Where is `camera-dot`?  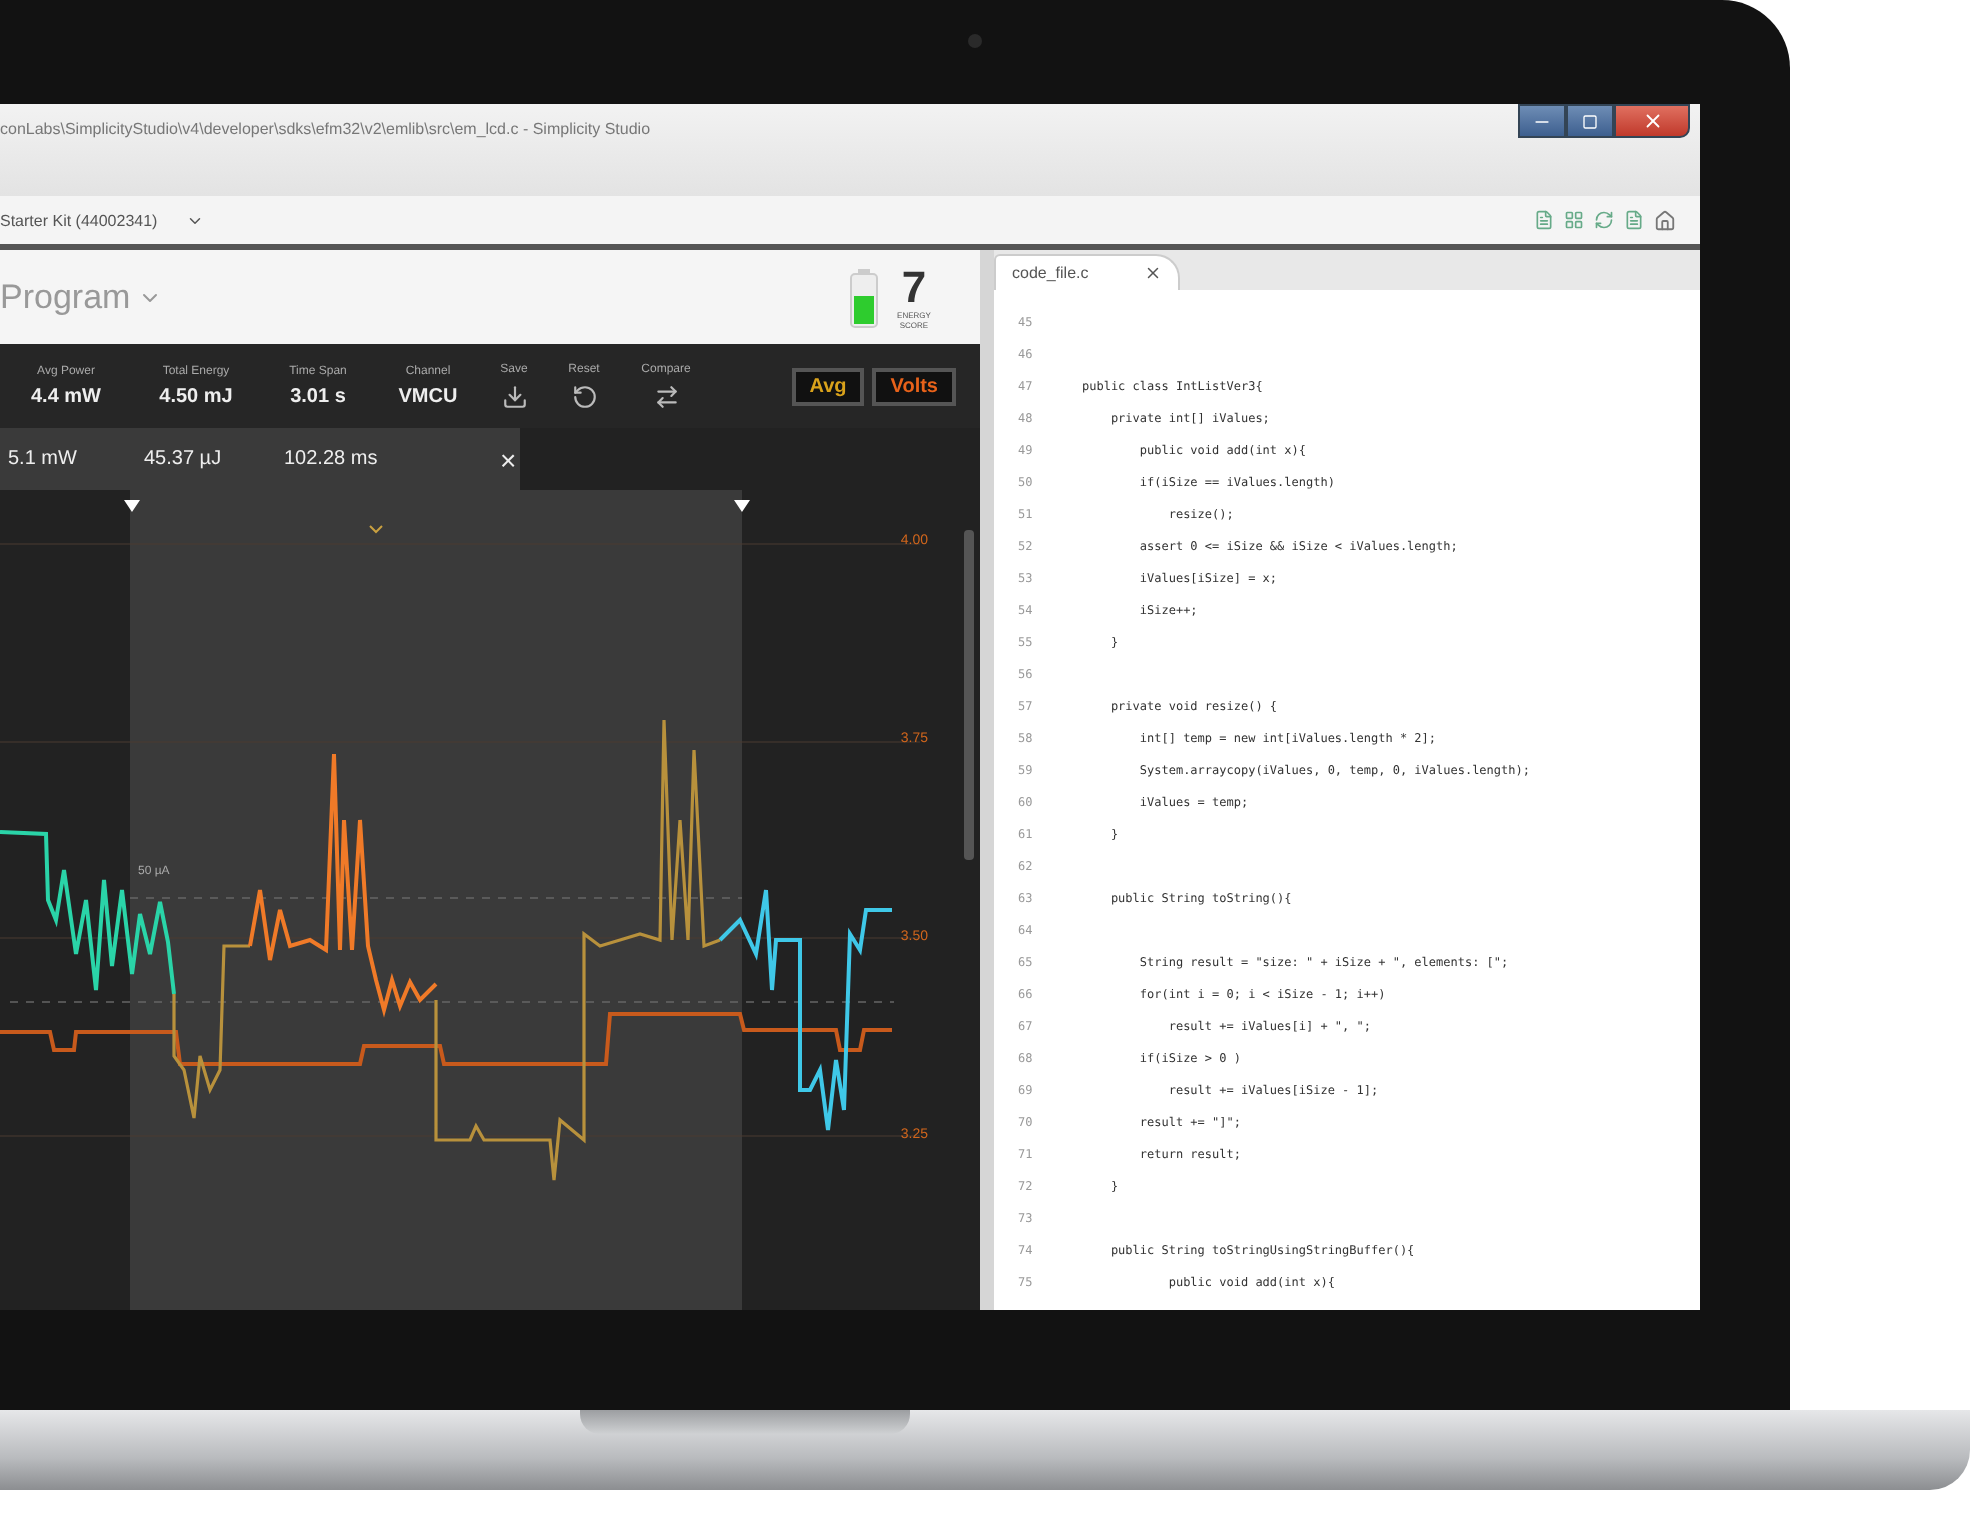
camera-dot is located at coordinates (975, 41).